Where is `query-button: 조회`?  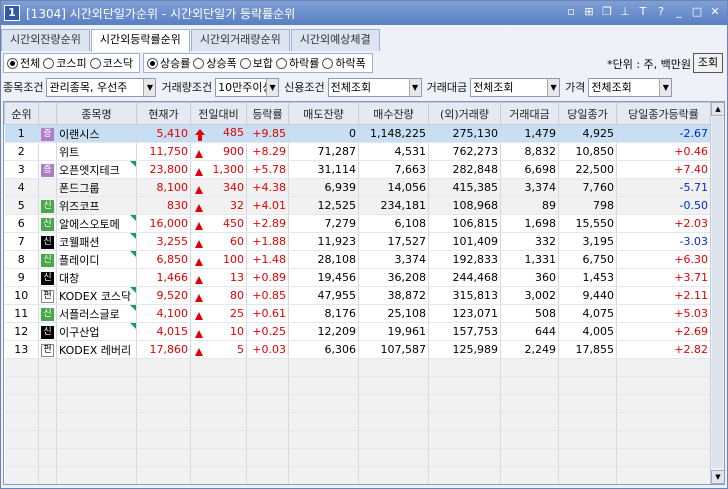
query-button: 조회 is located at coordinates (708, 63).